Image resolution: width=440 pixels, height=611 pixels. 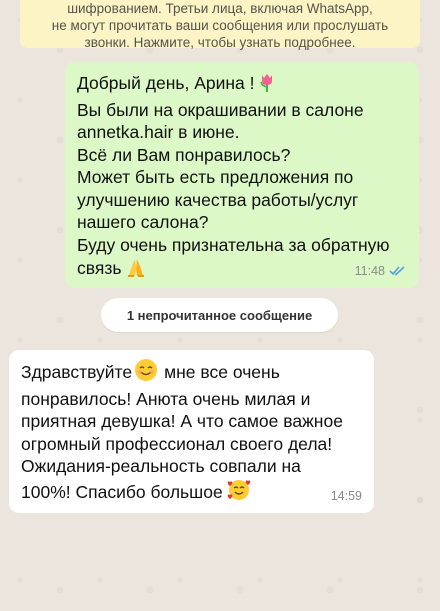 What do you see at coordinates (136, 270) in the screenshot?
I see `folded-hands-icon` at bounding box center [136, 270].